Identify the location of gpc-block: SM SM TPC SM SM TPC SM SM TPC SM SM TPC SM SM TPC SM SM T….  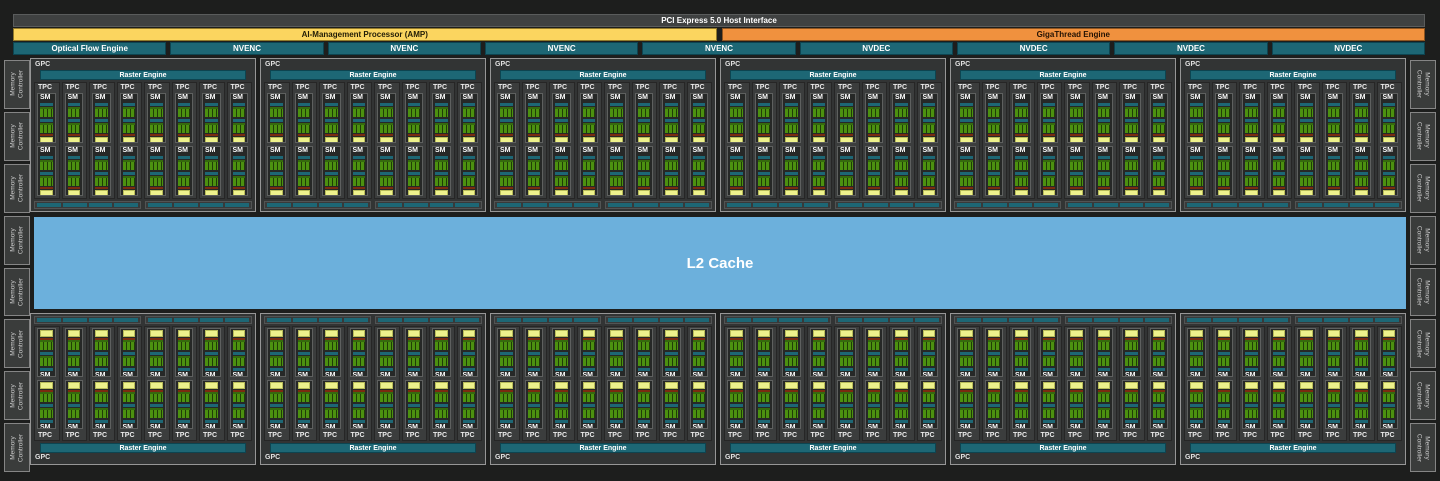
(1293, 389).